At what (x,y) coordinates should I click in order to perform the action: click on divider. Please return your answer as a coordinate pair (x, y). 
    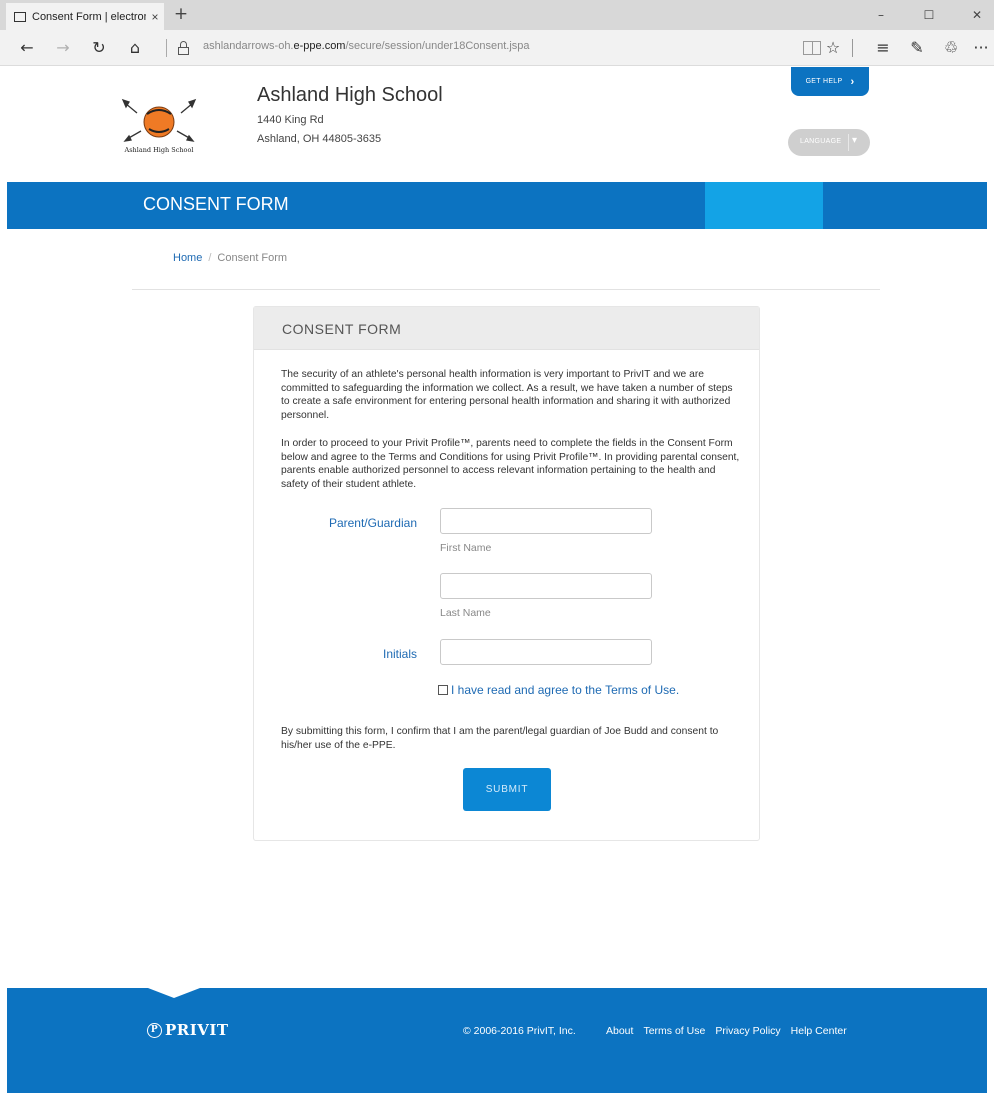
    Looking at the image, I should click on (506, 289).